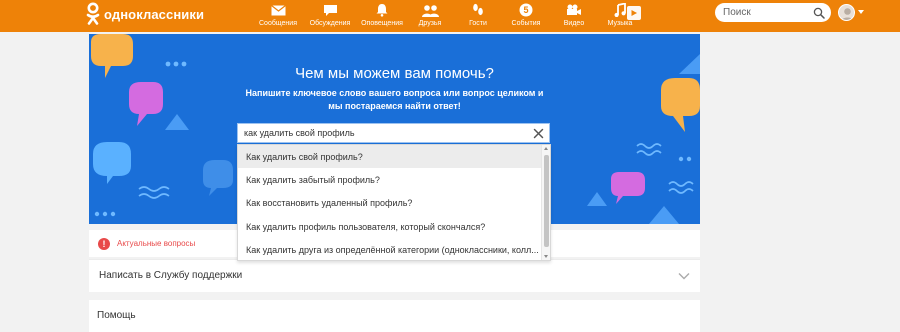 The height and width of the screenshot is (332, 900). Describe the element at coordinates (768, 12) in the screenshot. I see `header-search-input` at that location.